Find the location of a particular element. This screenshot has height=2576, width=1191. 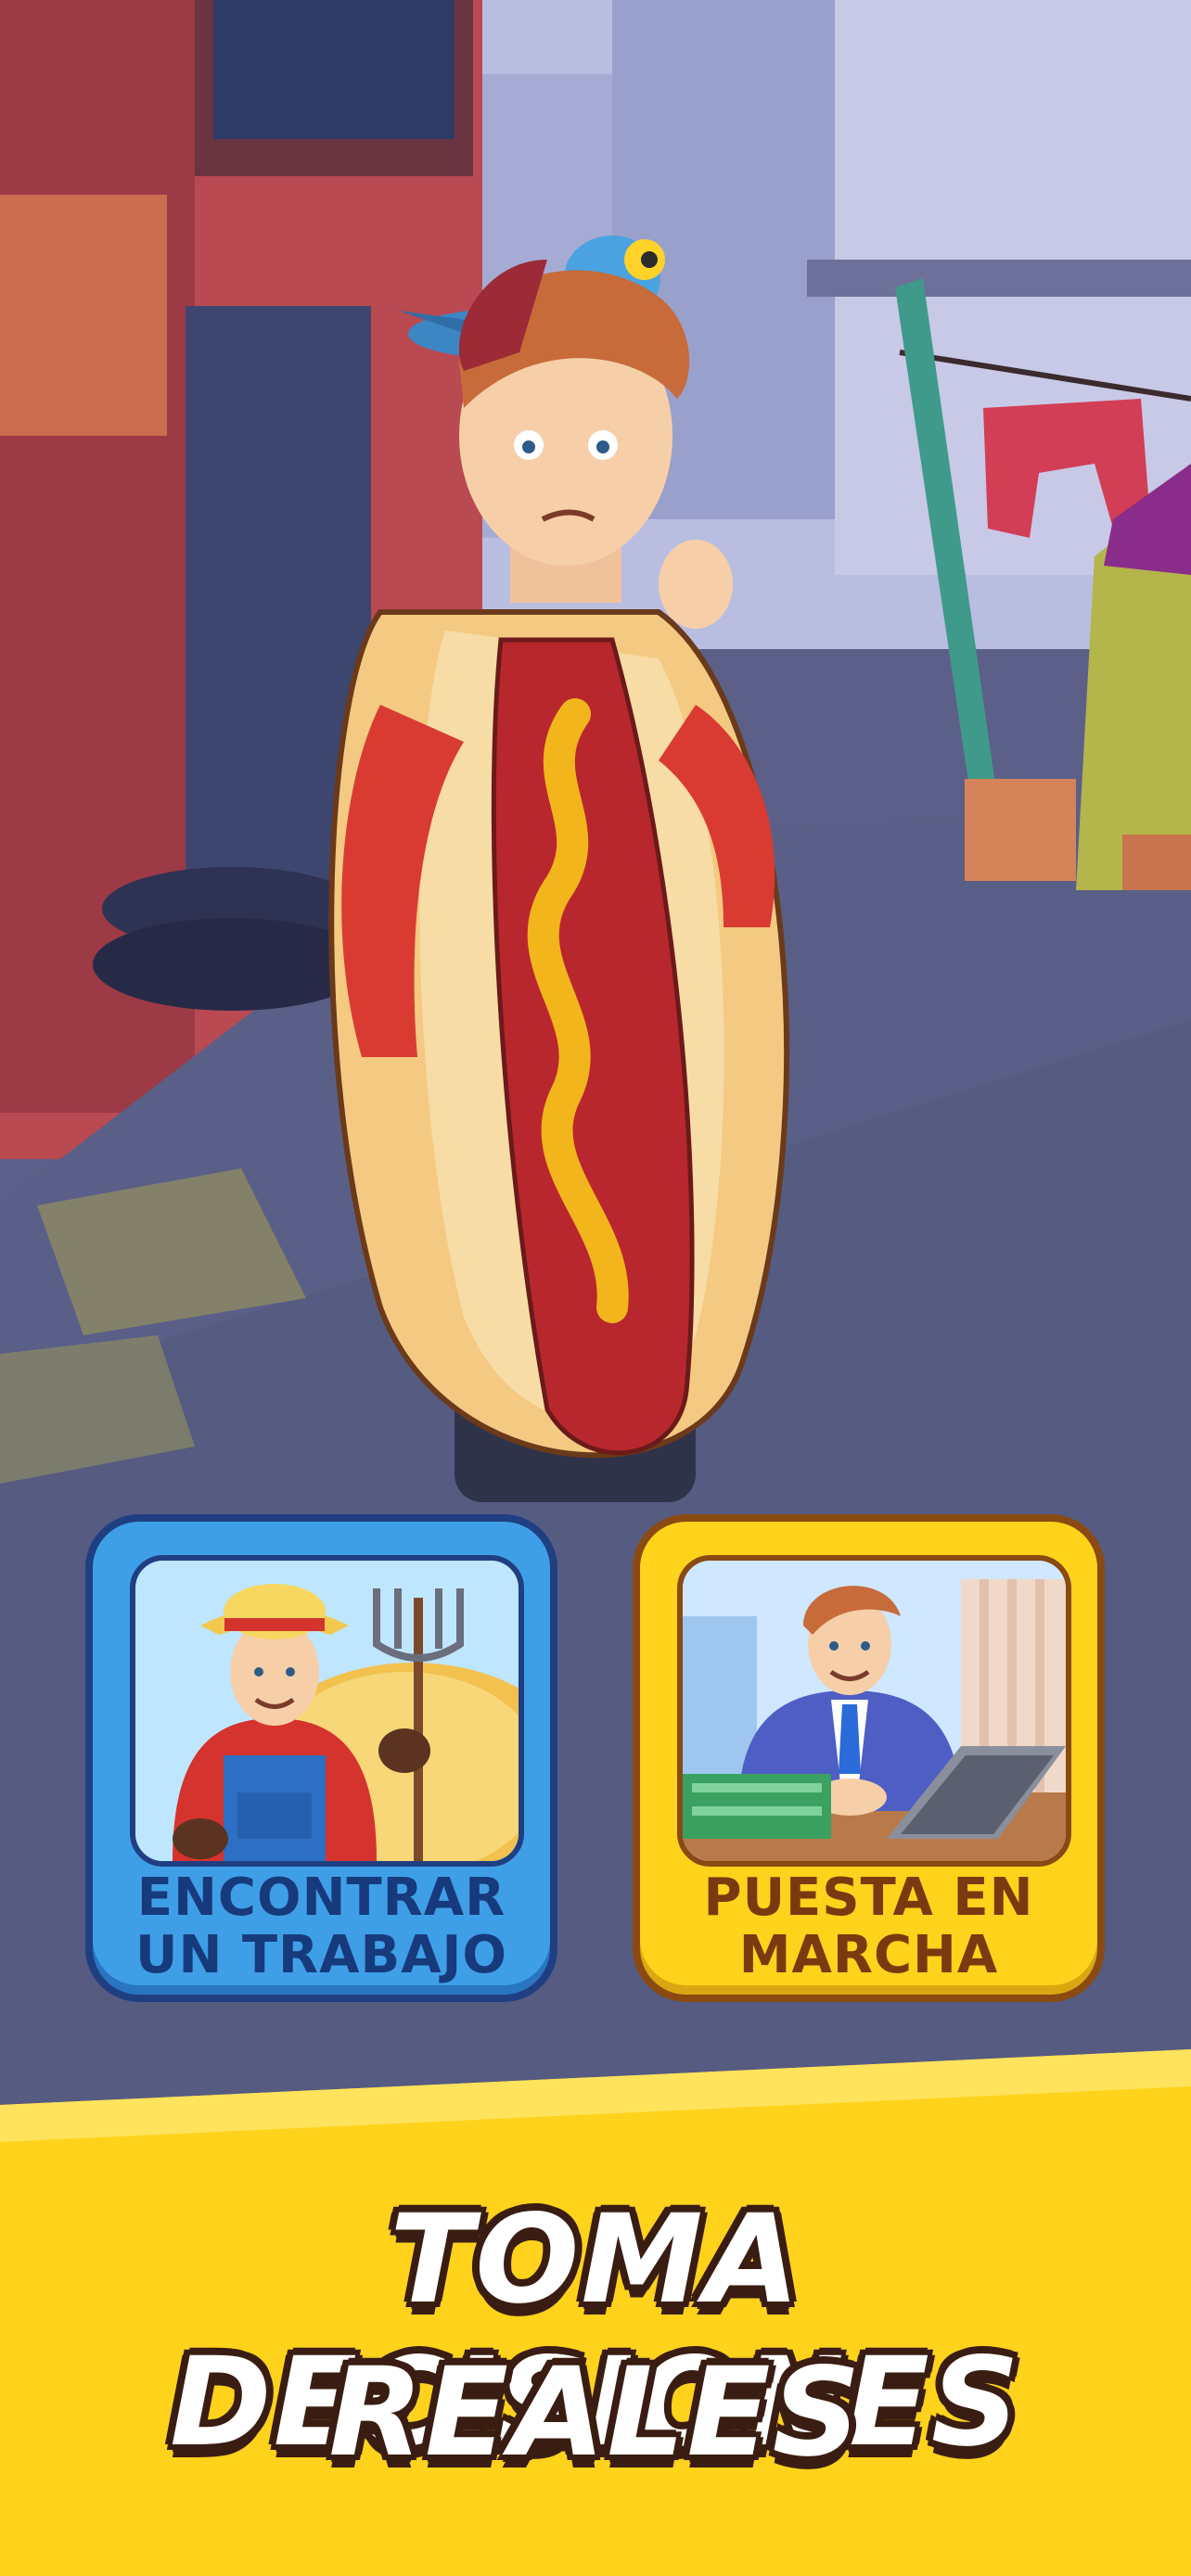

find-job-label: ENCONTRAR UN TRABAJO is located at coordinates (321, 1927).